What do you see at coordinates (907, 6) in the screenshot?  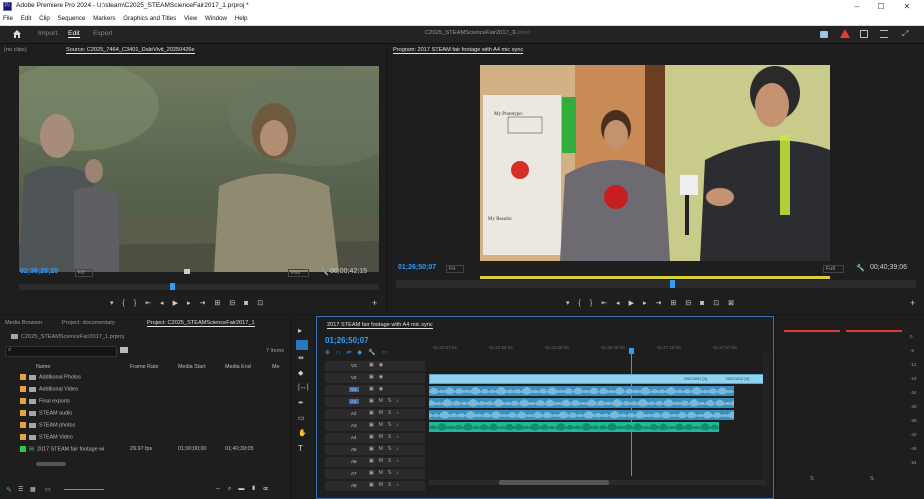 I see `close-button: ✕` at bounding box center [907, 6].